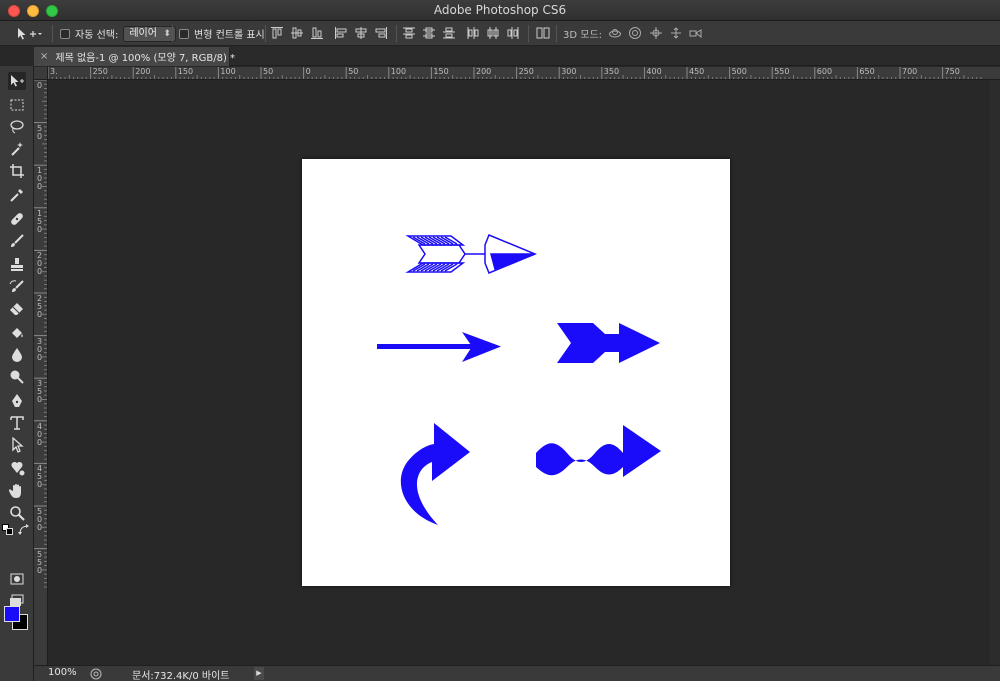 The height and width of the screenshot is (681, 1000). I want to click on app-title: Adobe Photoshop CS6, so click(500, 10).